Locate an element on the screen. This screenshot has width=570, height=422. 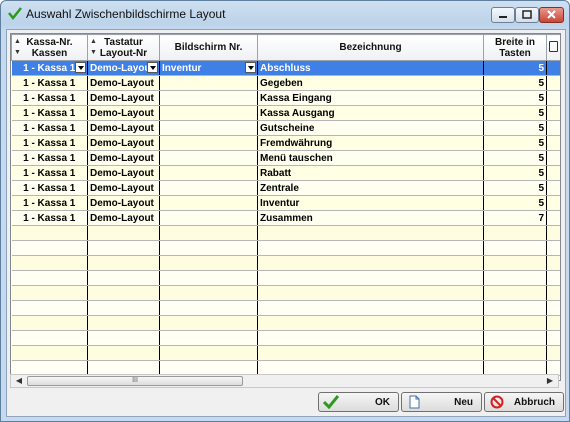
cell-bildschirm: Inventur is located at coordinates (208, 68).